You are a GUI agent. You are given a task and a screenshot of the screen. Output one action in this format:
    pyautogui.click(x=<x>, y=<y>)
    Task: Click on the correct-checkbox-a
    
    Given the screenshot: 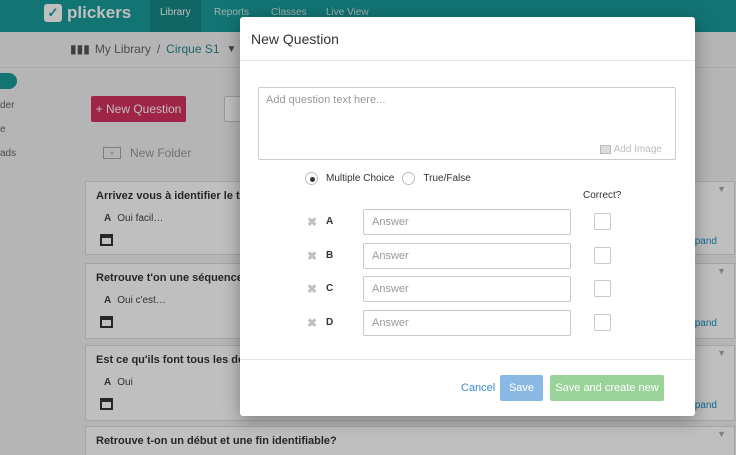 What is the action you would take?
    pyautogui.click(x=602, y=221)
    